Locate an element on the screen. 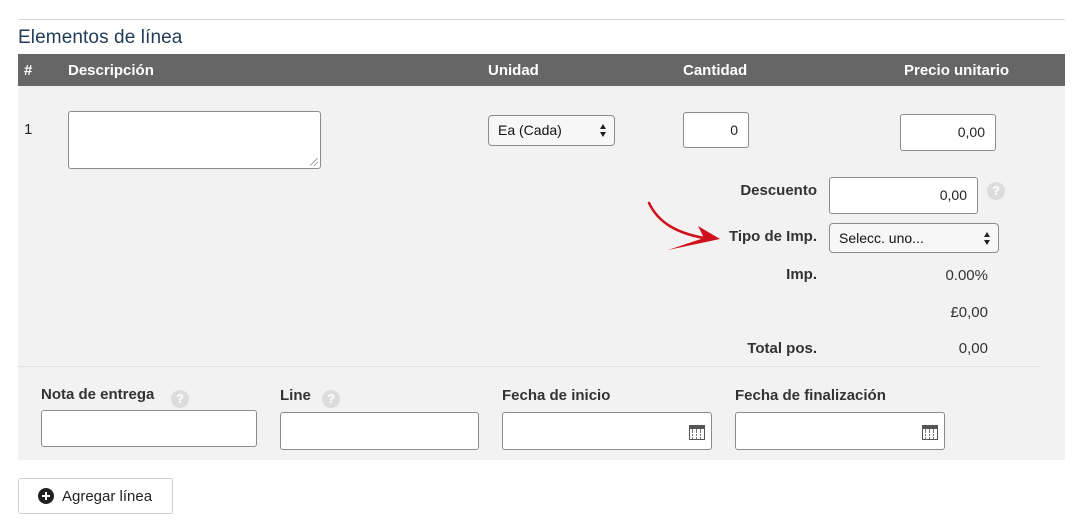 The height and width of the screenshot is (530, 1086). header-description: Descripción is located at coordinates (111, 70).